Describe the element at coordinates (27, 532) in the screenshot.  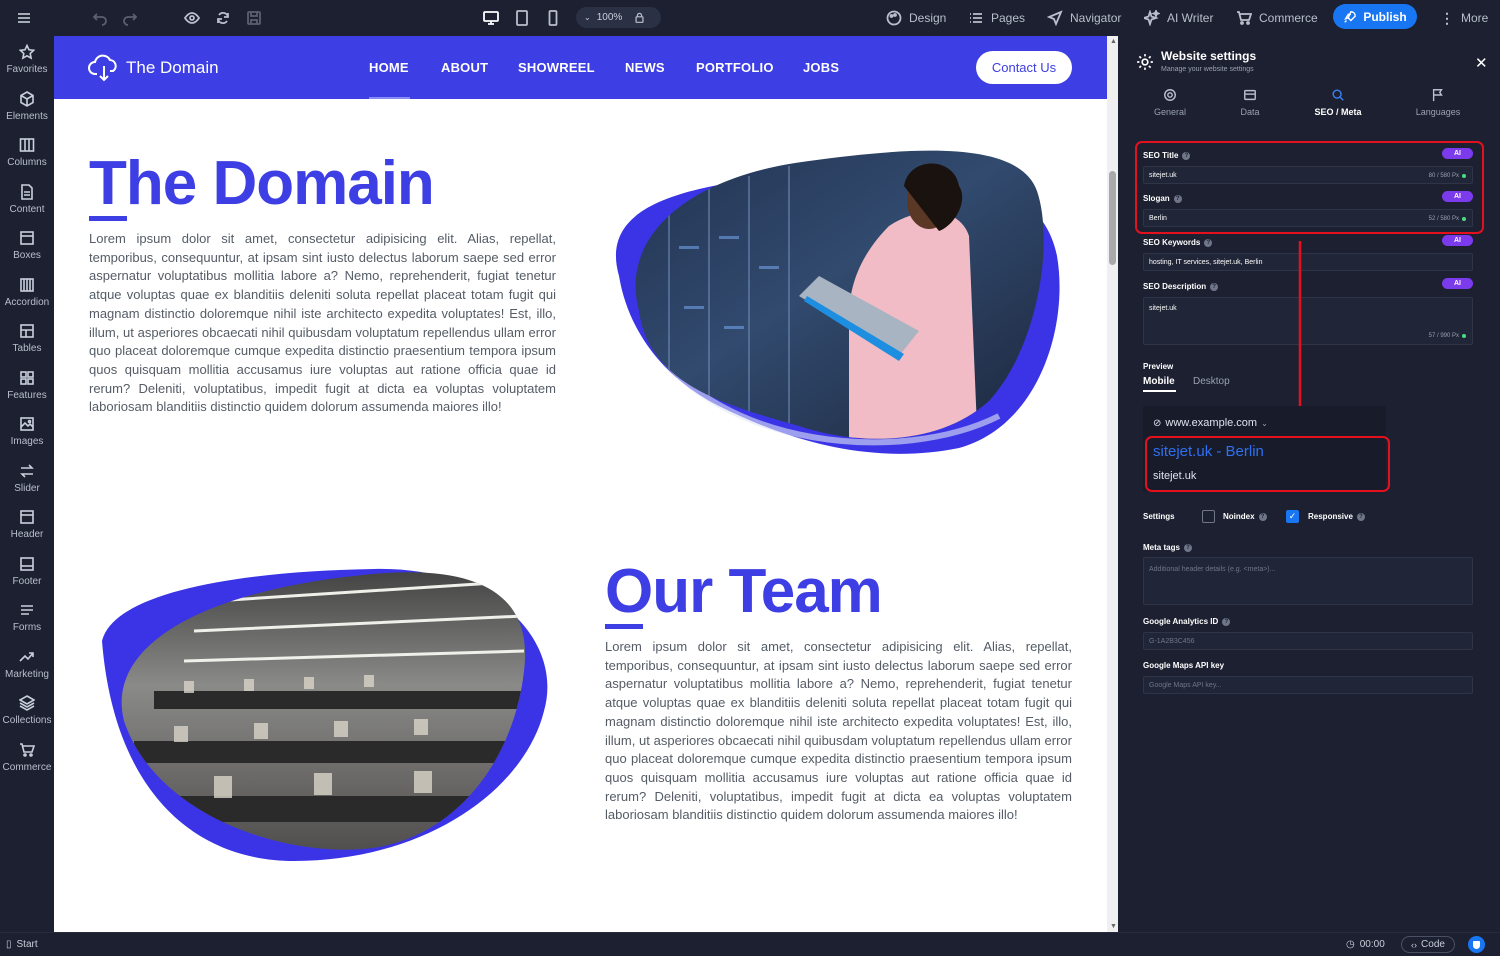
I see `sidebar-item-header: Header` at that location.